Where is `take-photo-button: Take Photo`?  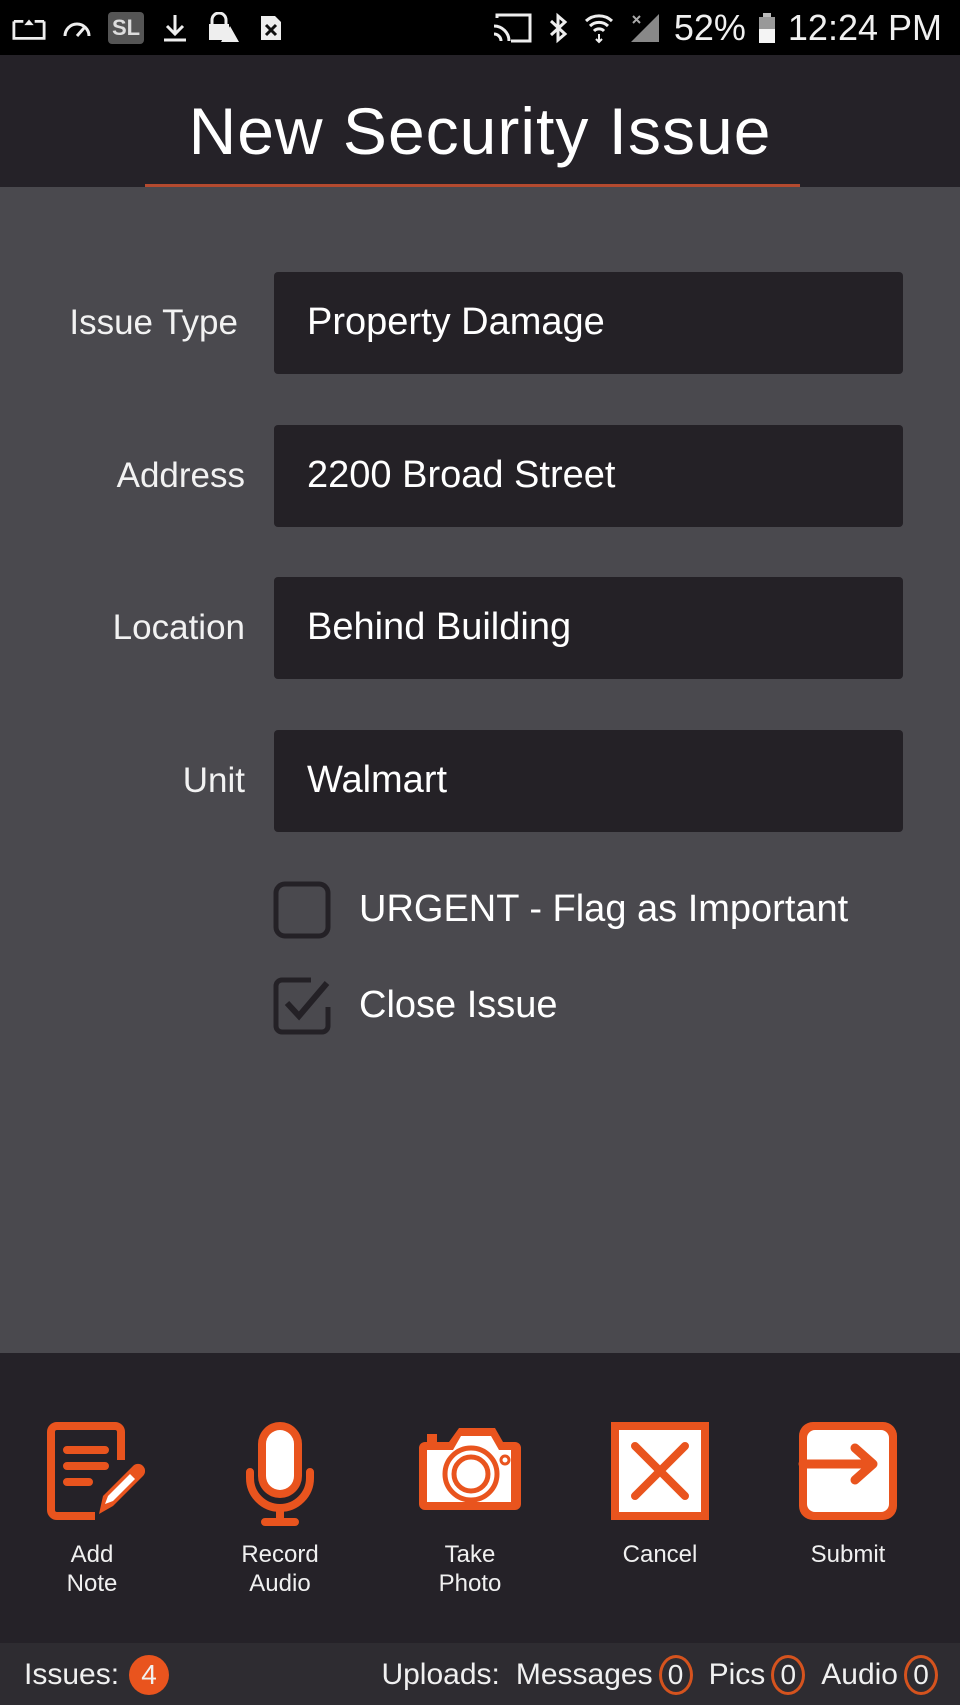 take-photo-button: Take Photo is located at coordinates (470, 1508).